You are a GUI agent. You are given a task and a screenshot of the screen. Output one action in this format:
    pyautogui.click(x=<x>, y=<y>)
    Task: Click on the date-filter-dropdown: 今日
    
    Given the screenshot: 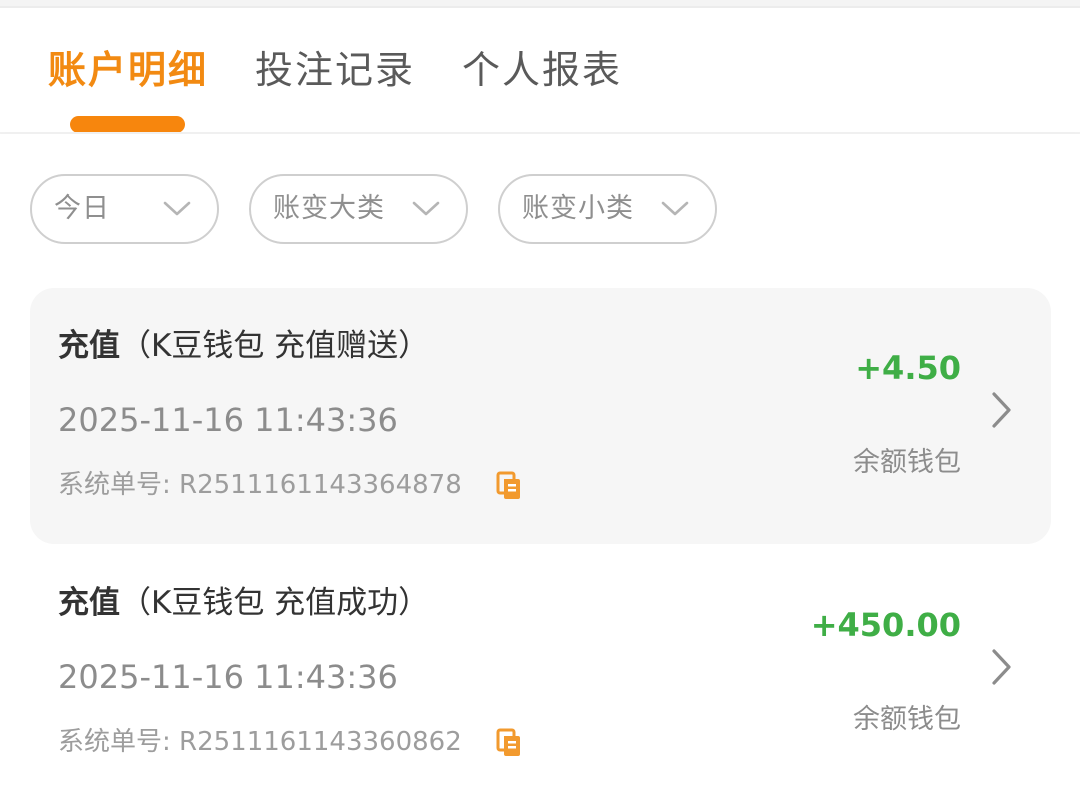 What is the action you would take?
    pyautogui.click(x=124, y=209)
    